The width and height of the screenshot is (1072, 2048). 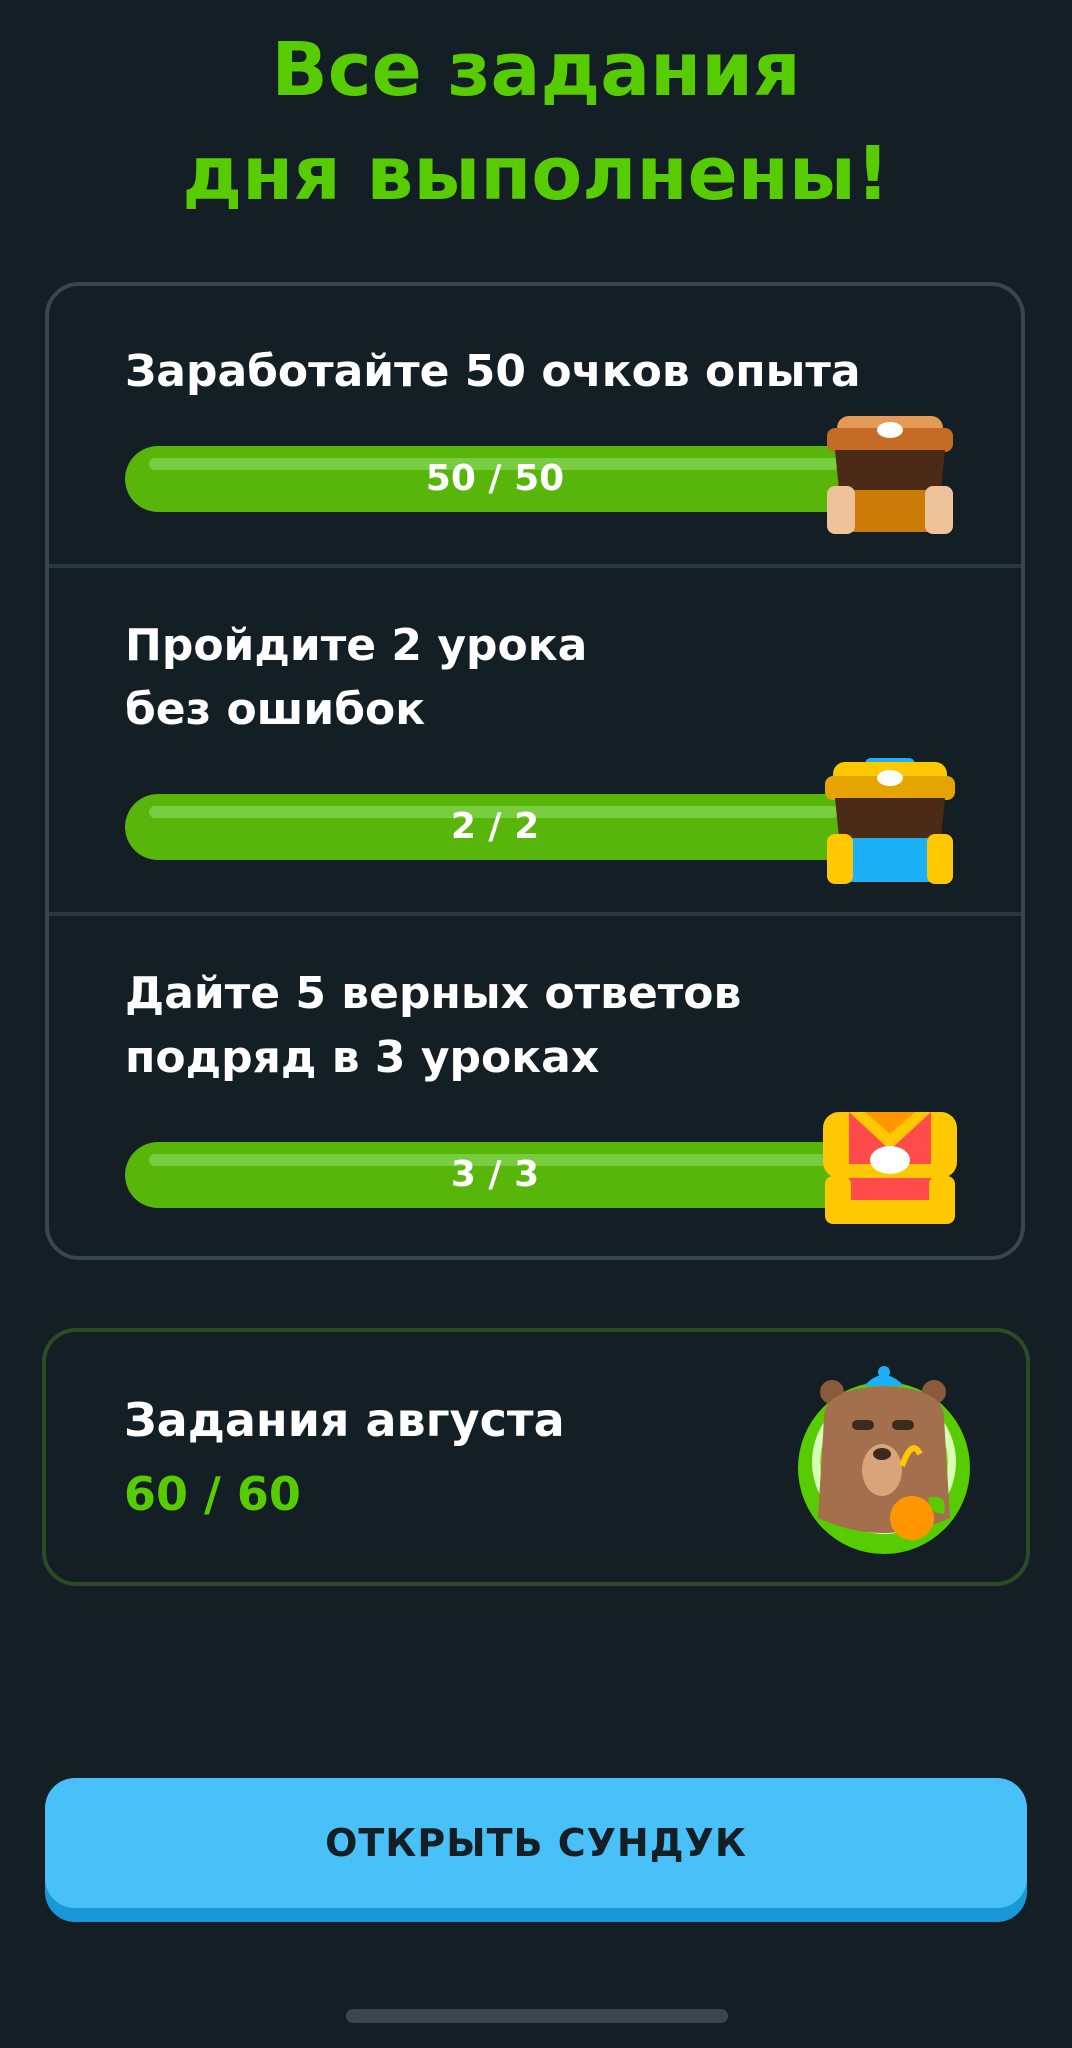 What do you see at coordinates (212, 1494) in the screenshot?
I see `monthly-challenge-count: 60 / 60` at bounding box center [212, 1494].